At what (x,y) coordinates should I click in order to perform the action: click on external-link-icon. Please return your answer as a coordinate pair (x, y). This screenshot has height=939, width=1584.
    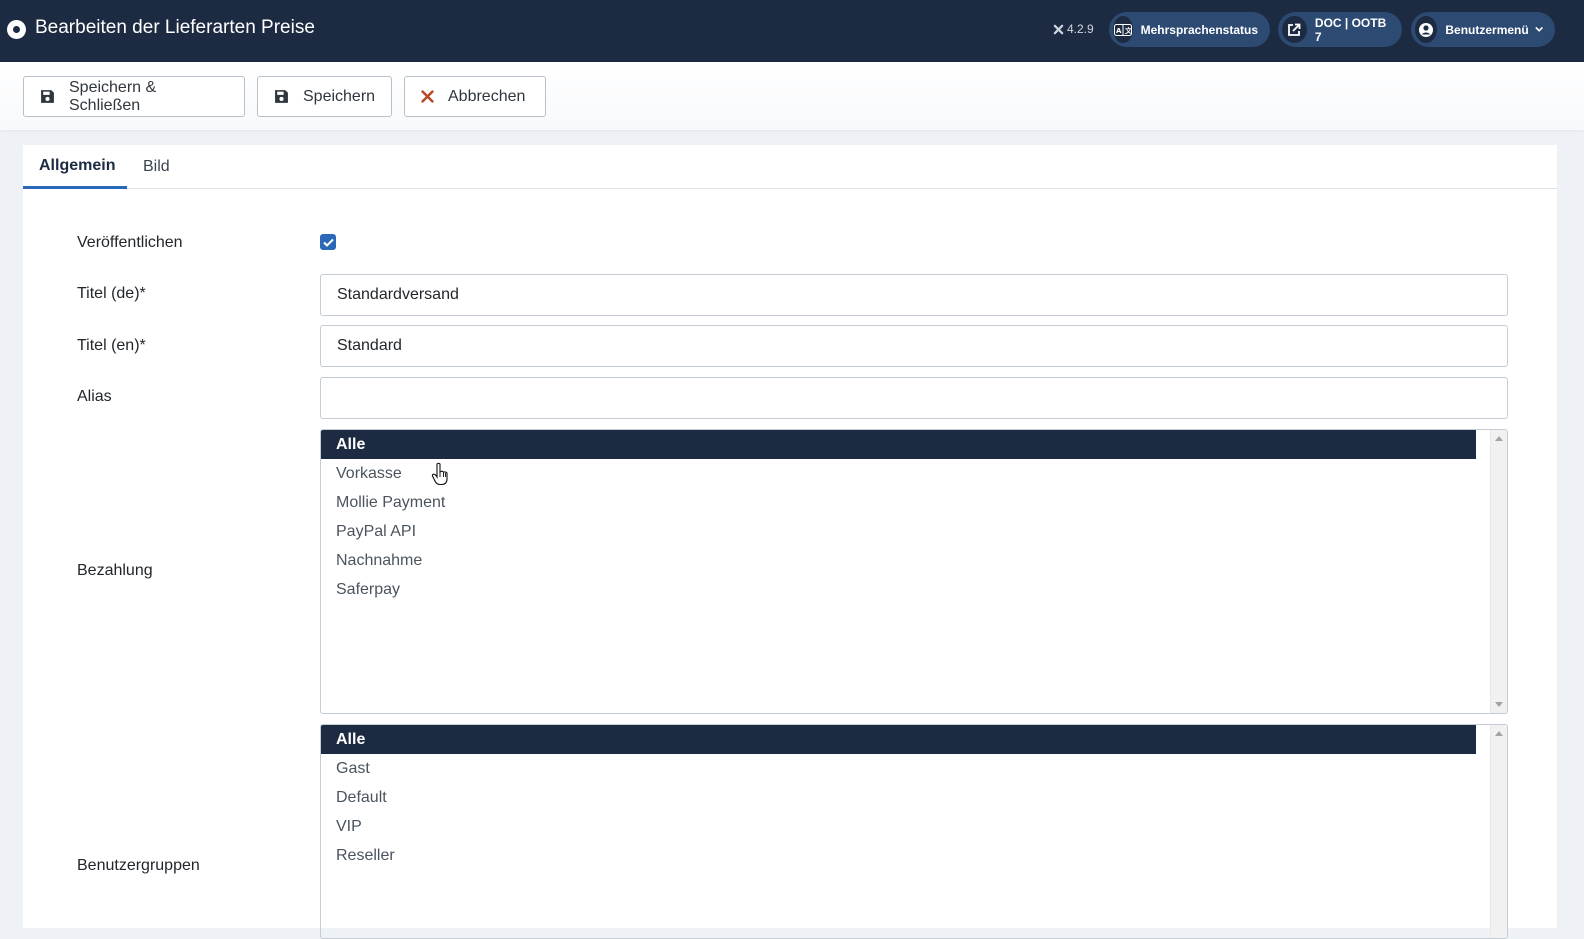
    Looking at the image, I should click on (1294, 29).